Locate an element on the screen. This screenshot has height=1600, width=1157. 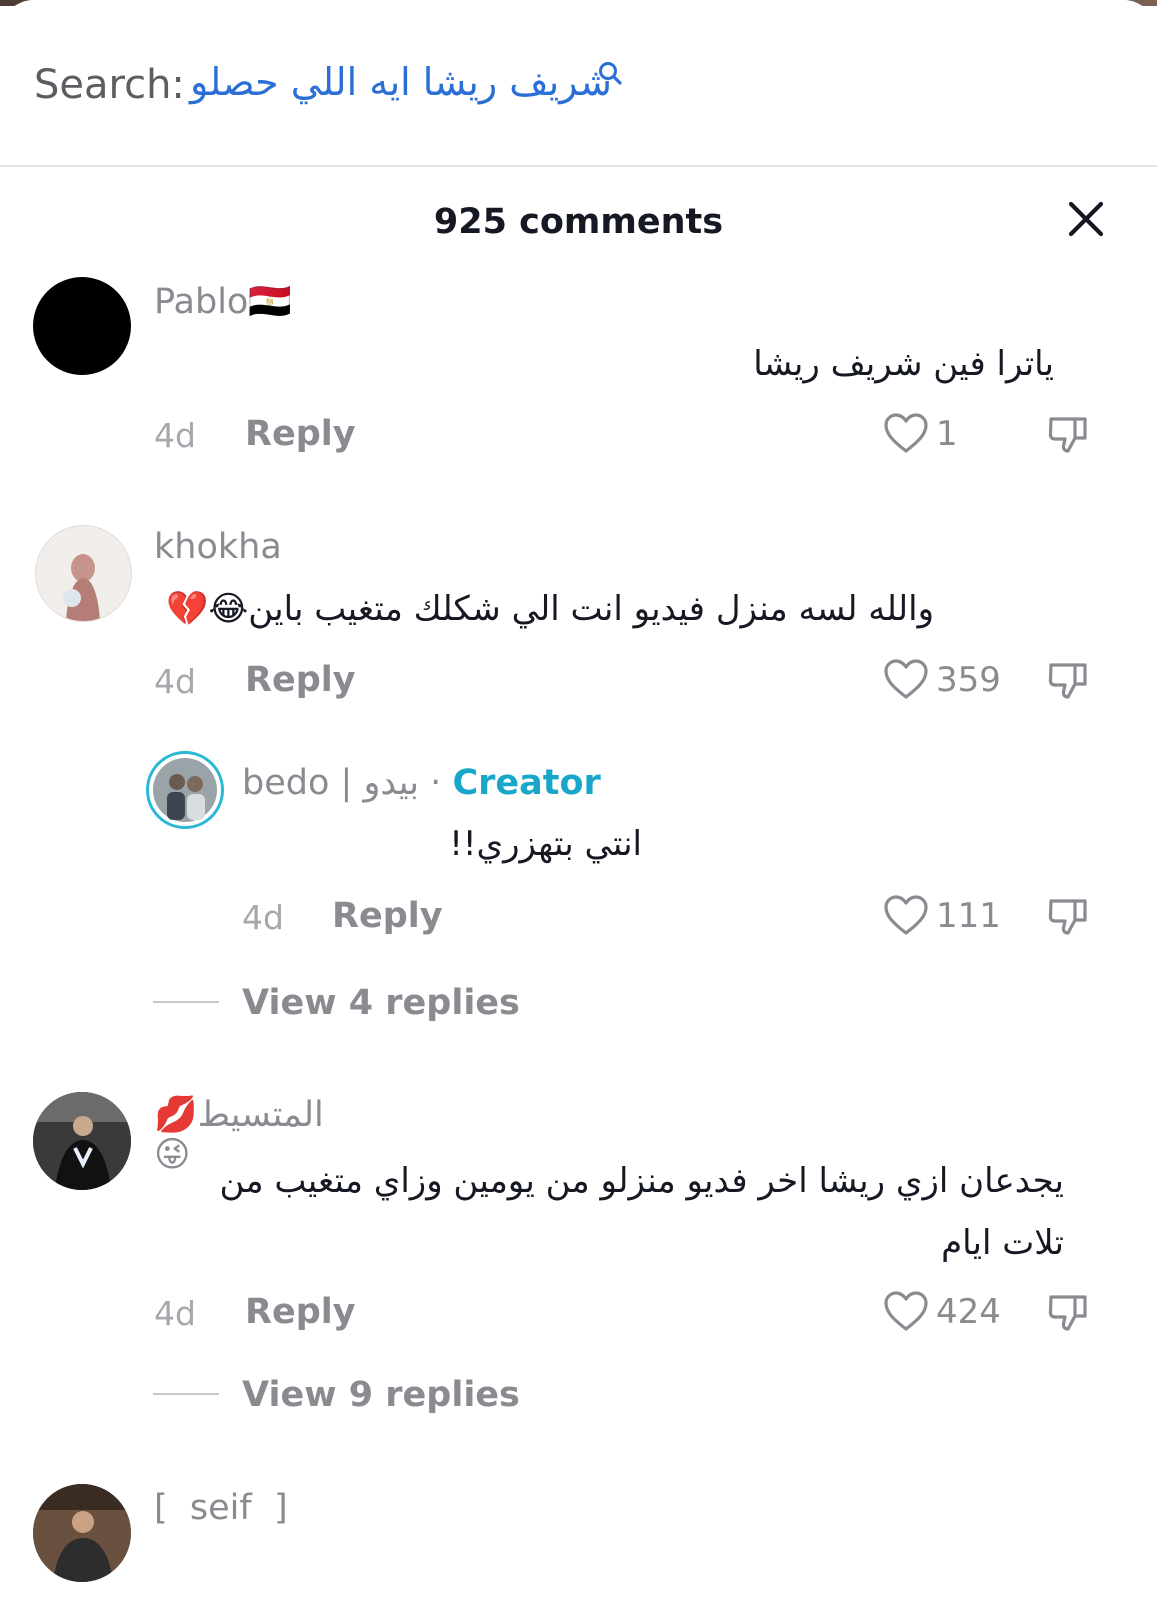
reply-username-text: bedo | بيدو is located at coordinates (330, 783).